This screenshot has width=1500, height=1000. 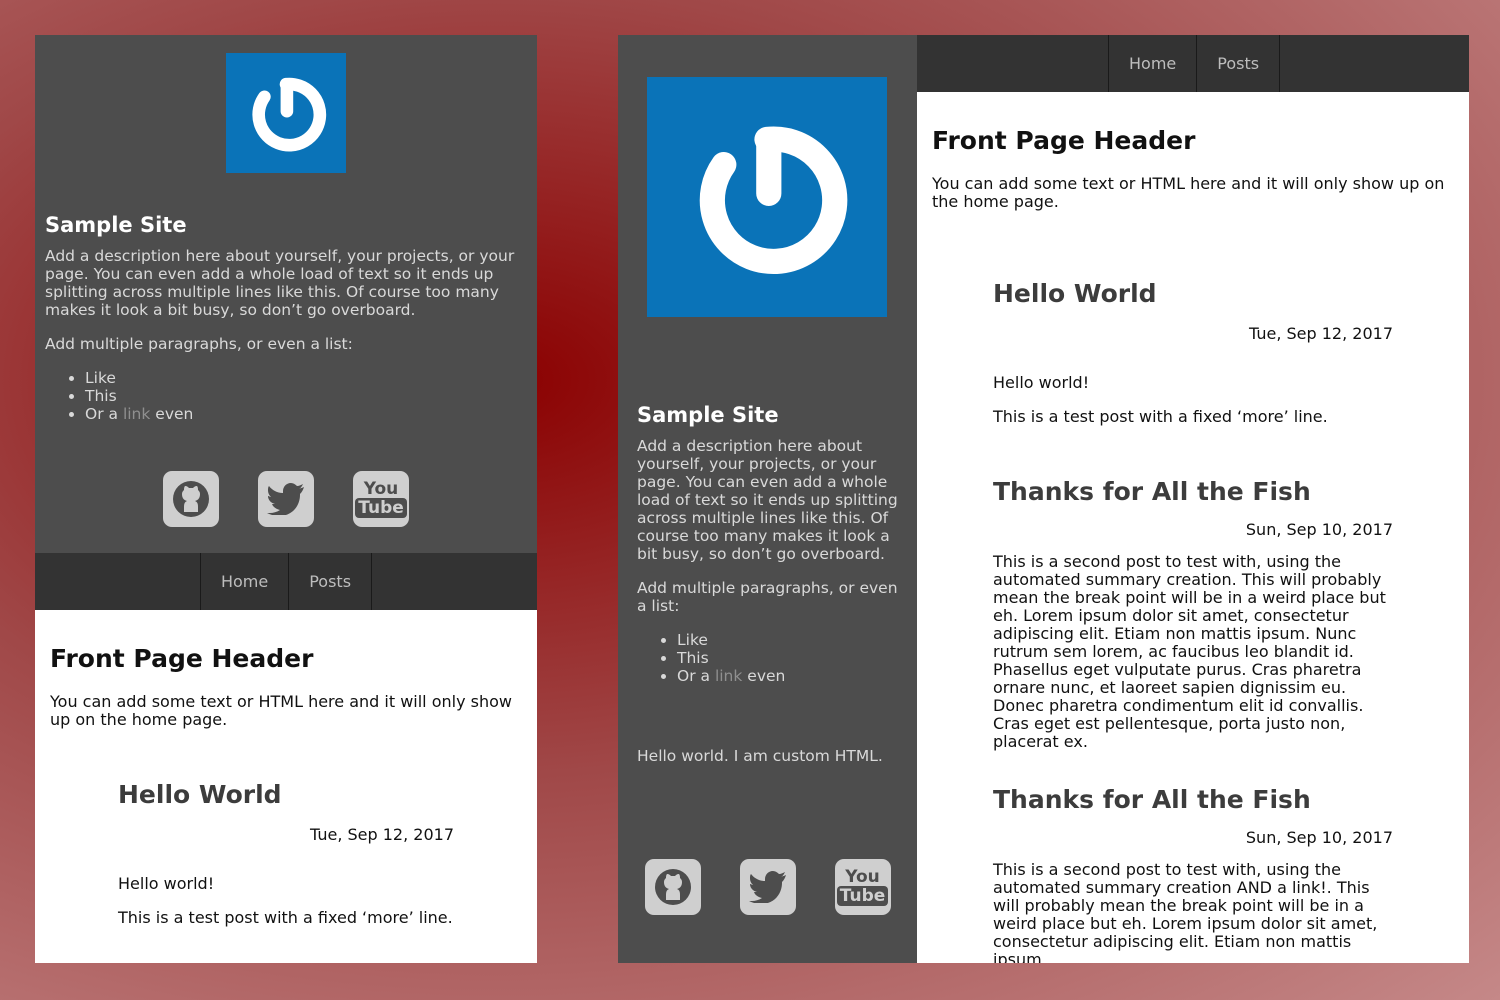 What do you see at coordinates (760, 756) in the screenshot?
I see `custom-html: Hello world. I am custom HTML.` at bounding box center [760, 756].